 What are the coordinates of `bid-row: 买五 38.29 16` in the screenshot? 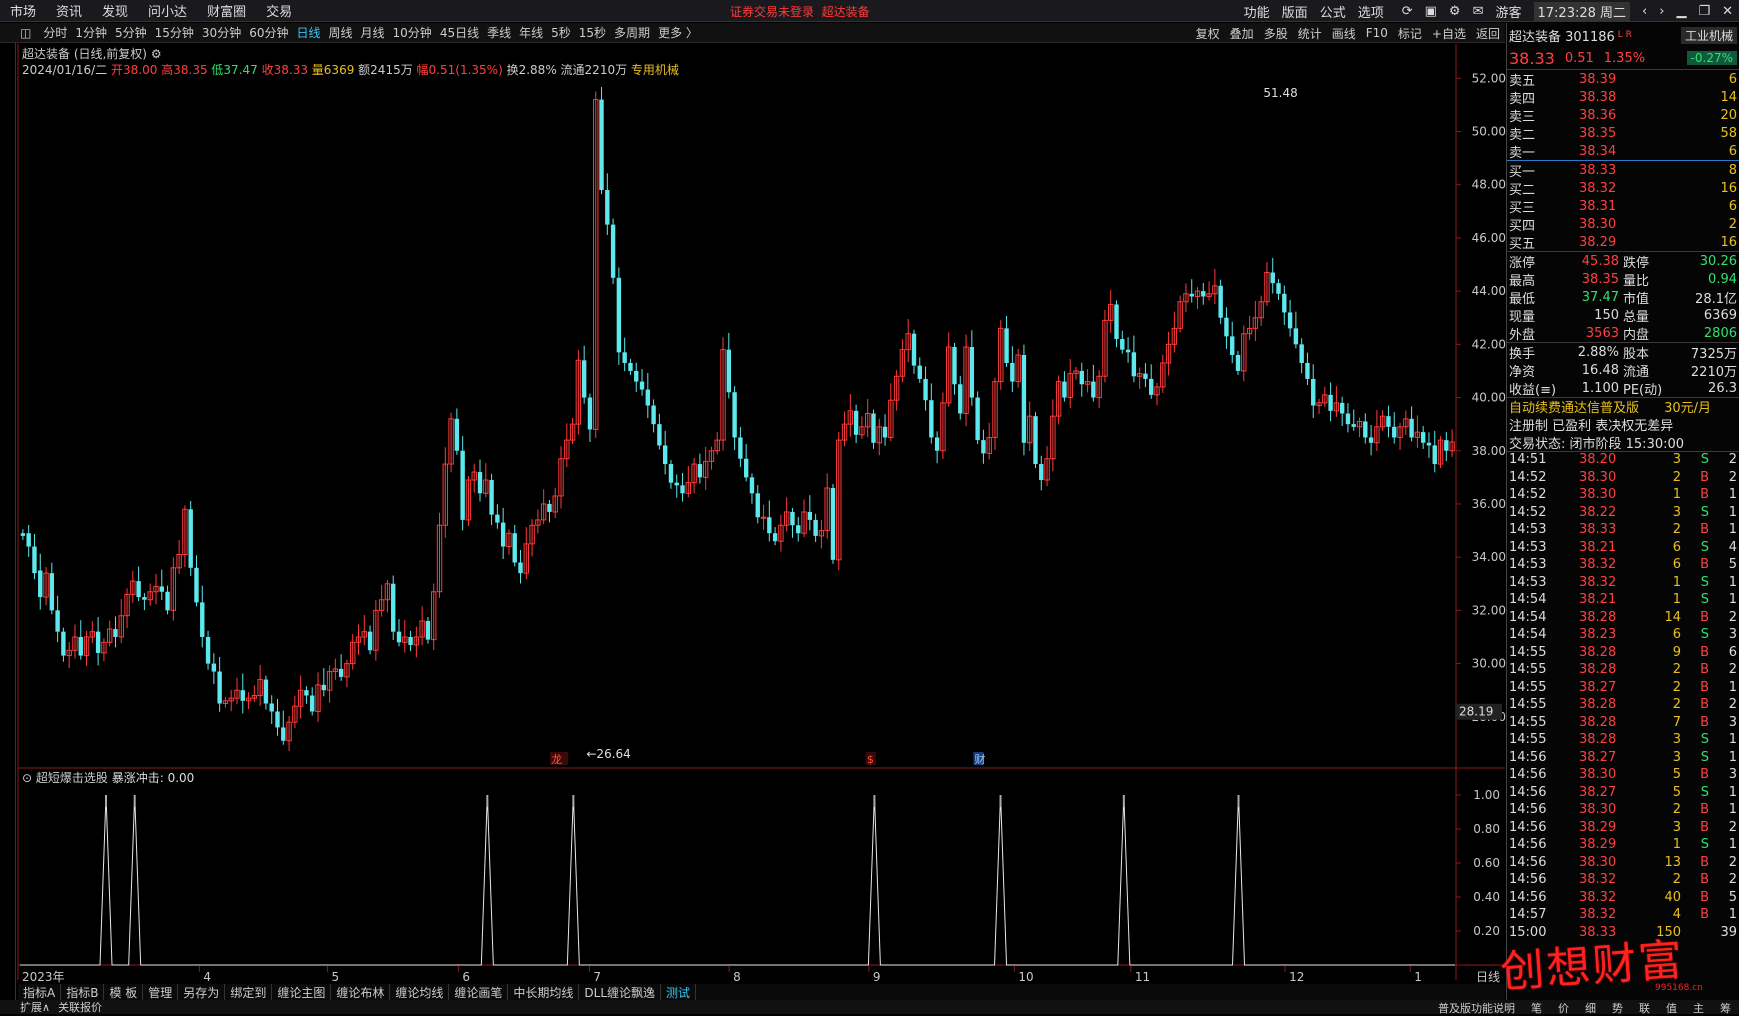 It's located at (1623, 242).